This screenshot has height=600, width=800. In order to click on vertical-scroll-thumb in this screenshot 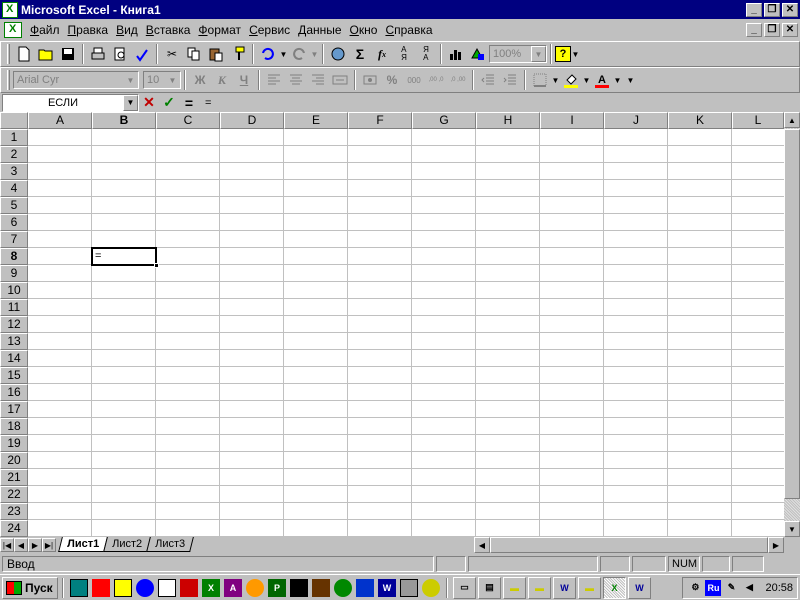, I will do `click(792, 314)`.